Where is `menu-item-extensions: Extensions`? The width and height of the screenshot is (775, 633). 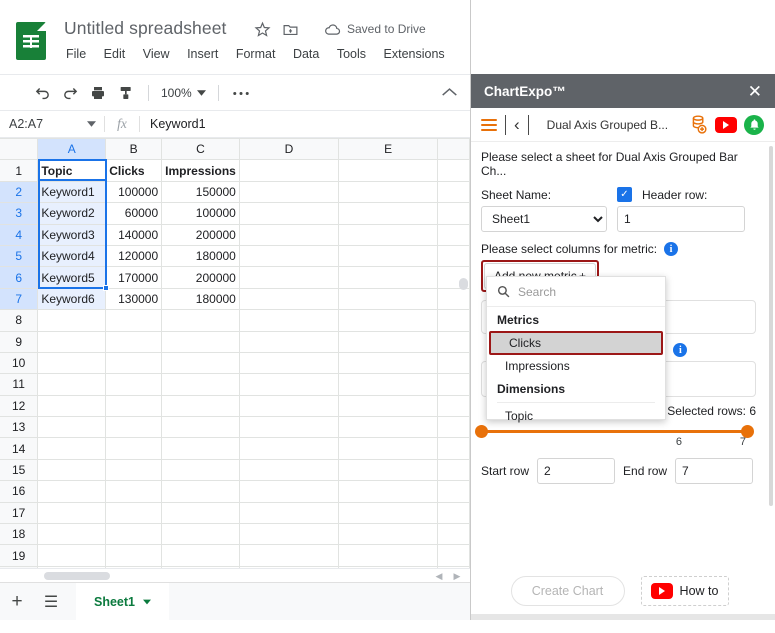 menu-item-extensions: Extensions is located at coordinates (414, 54).